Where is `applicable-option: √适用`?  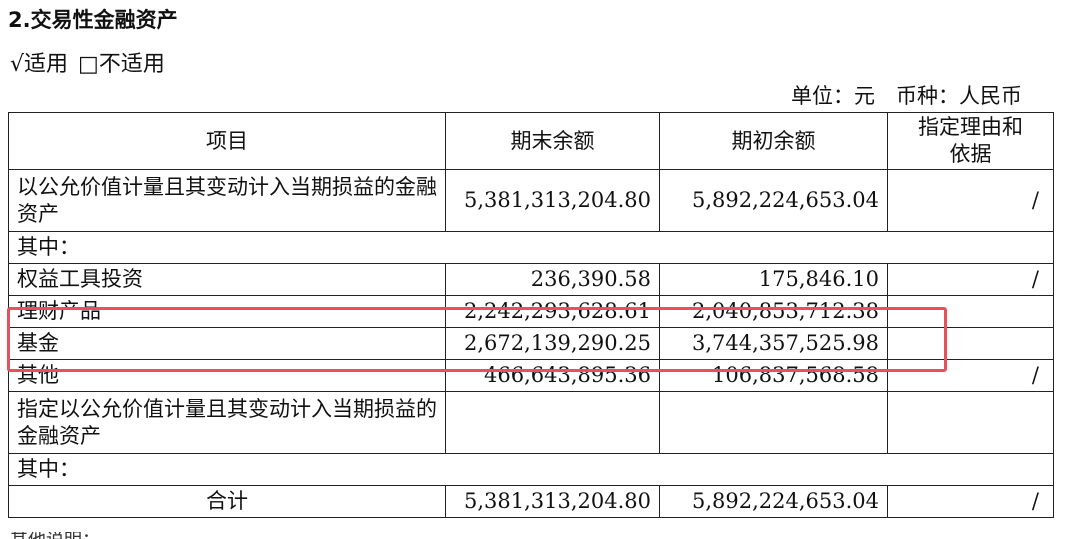
applicable-option: √适用 is located at coordinates (39, 64).